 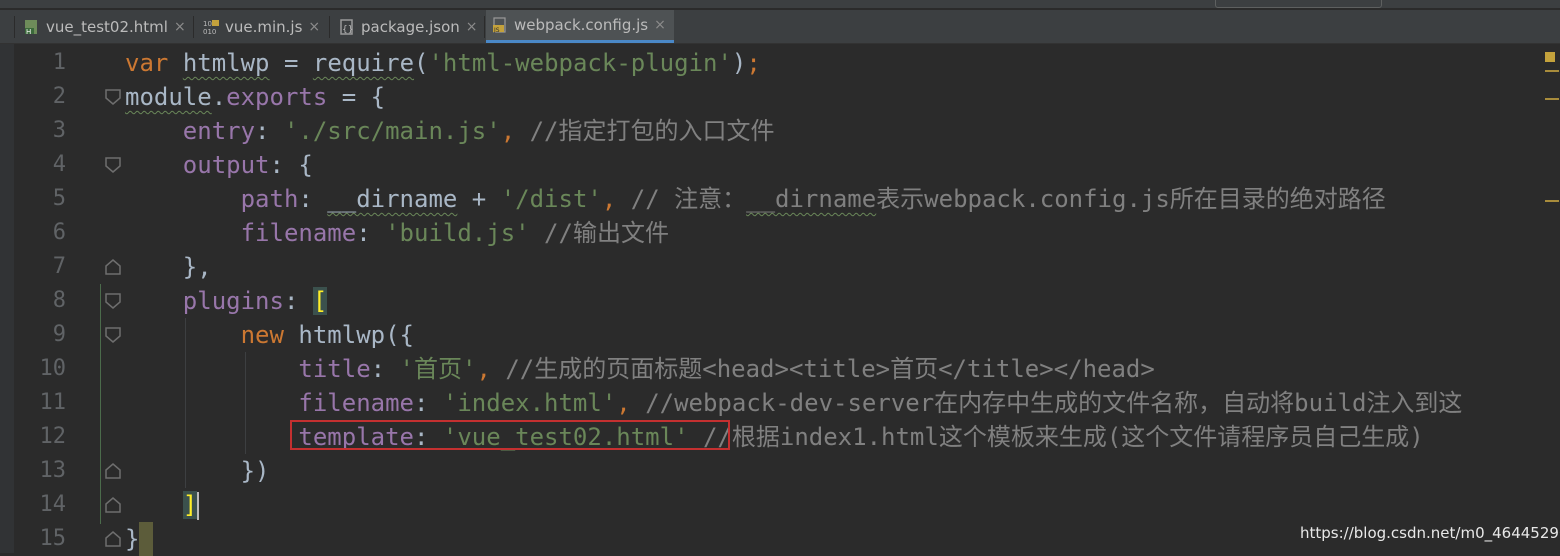 What do you see at coordinates (780, 165) in the screenshot?
I see `code-line-4: 4 output: {` at bounding box center [780, 165].